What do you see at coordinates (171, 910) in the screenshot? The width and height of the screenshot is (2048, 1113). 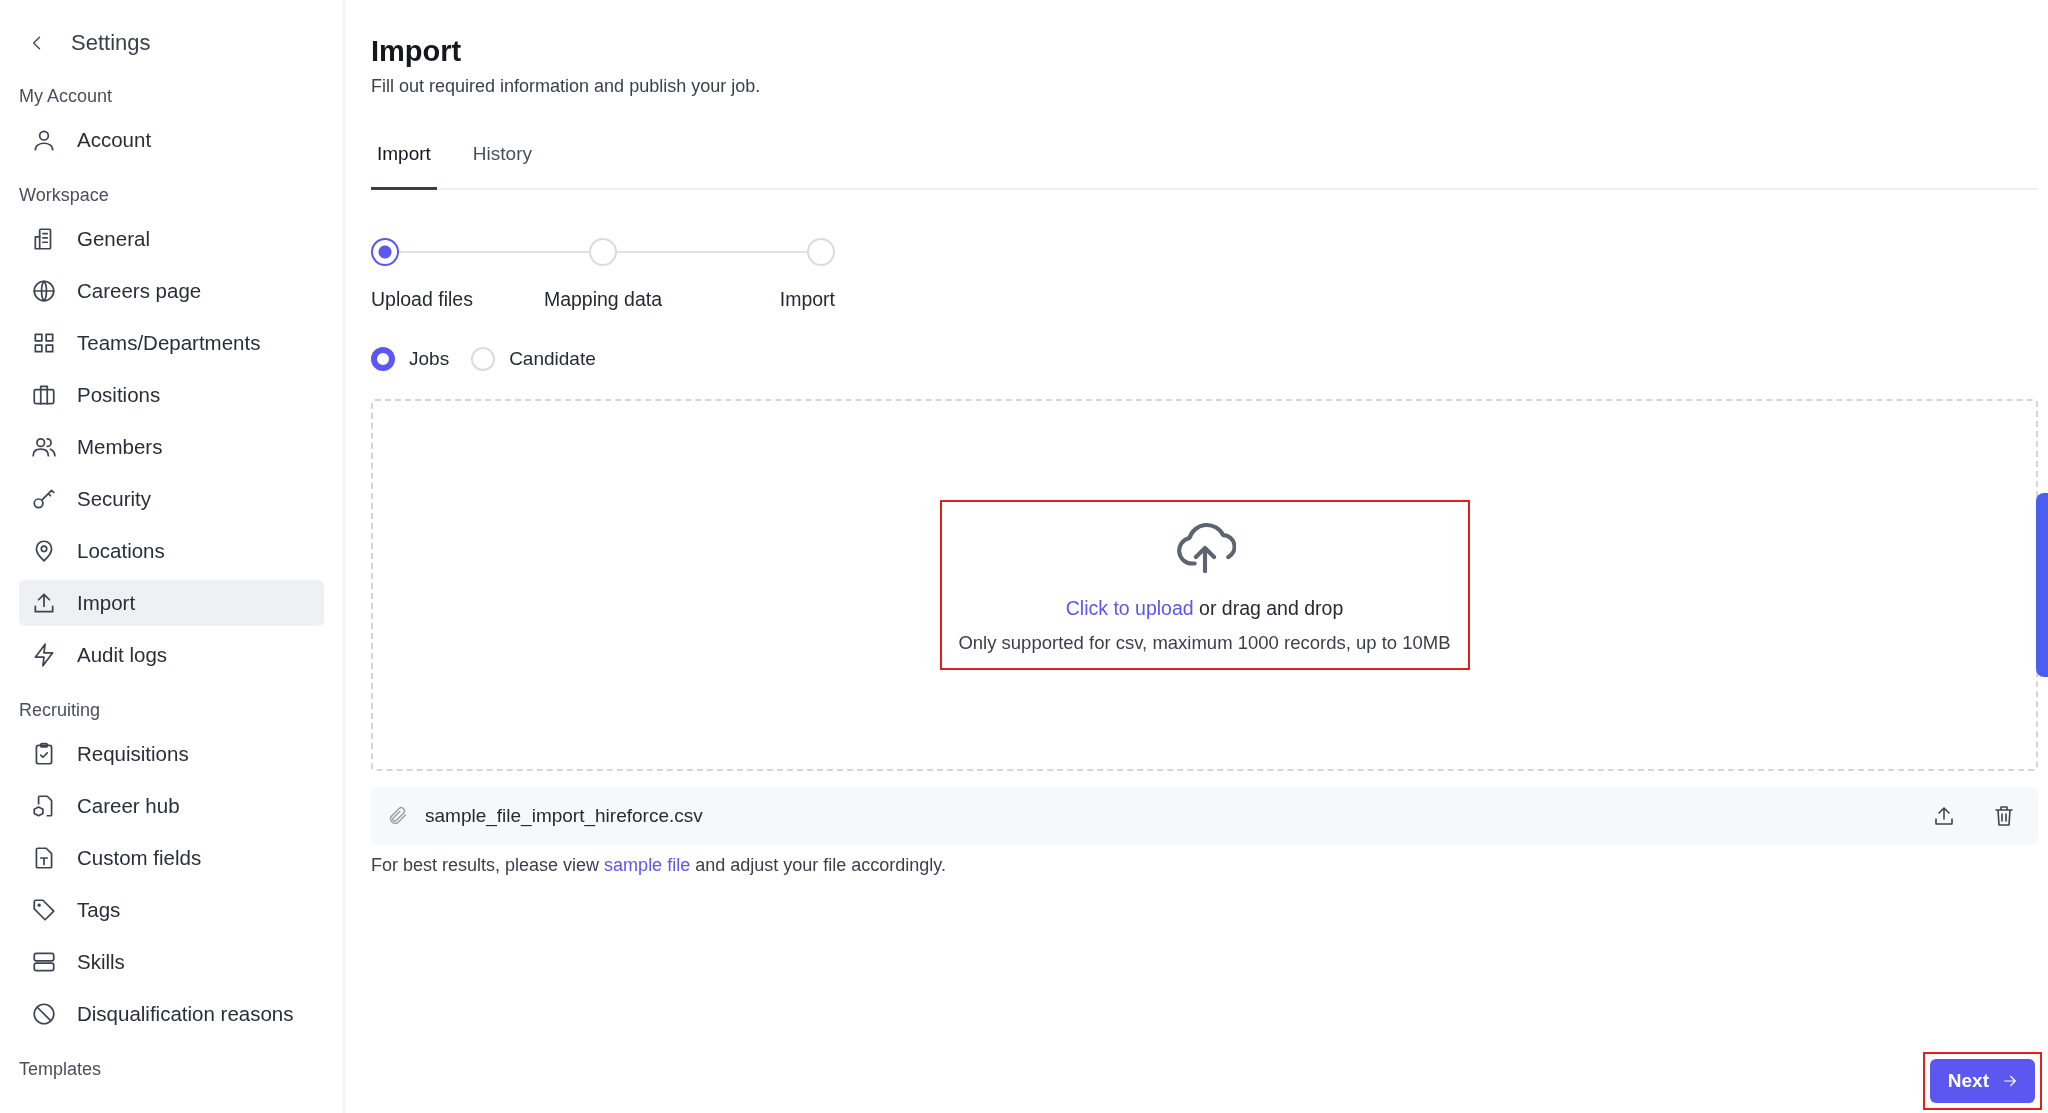 I see `sidebar-item: Tags` at bounding box center [171, 910].